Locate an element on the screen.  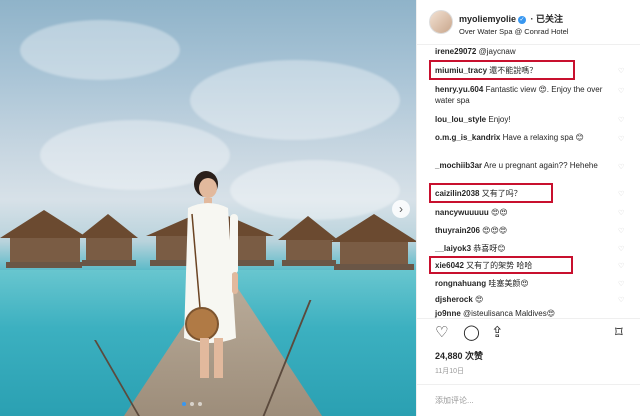
comment-user: rongnahuang is located at coordinates (460, 283).